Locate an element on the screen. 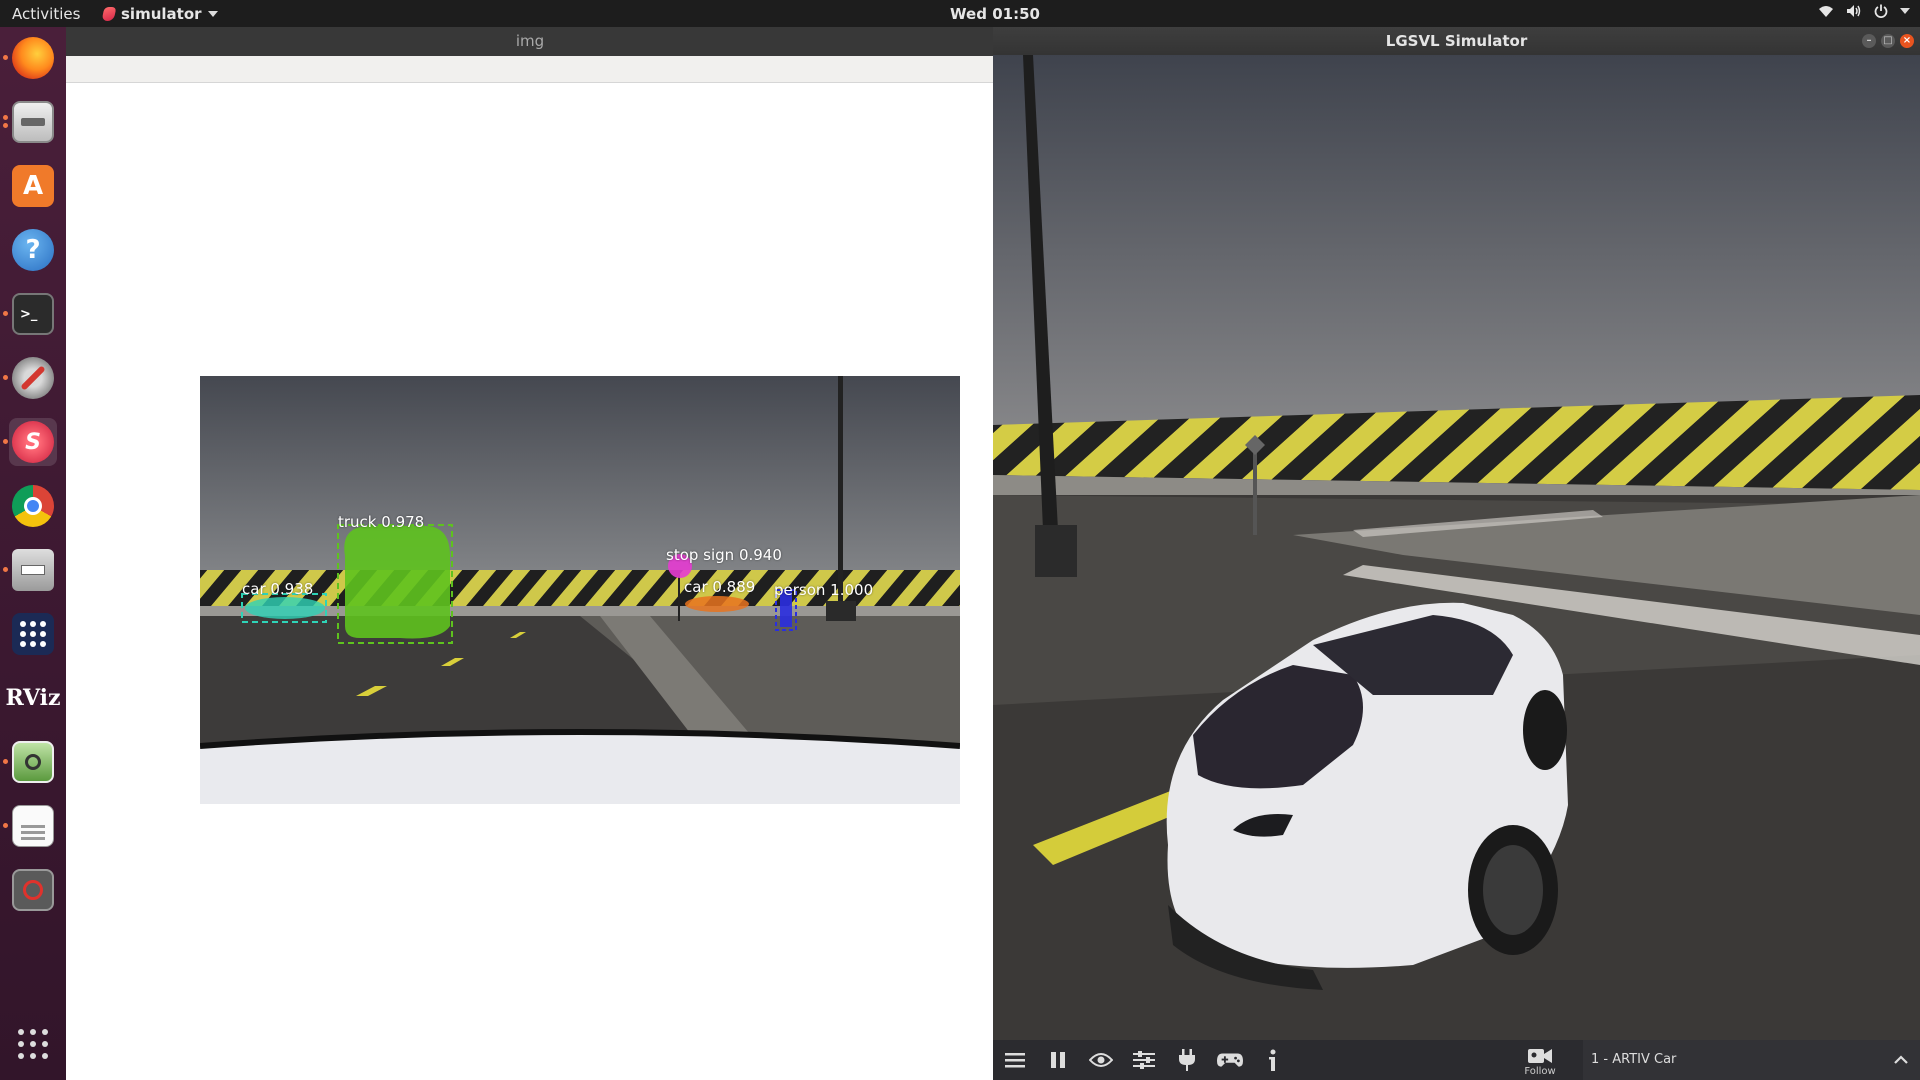 This screenshot has height=1080, width=1920. minimize-icon: – is located at coordinates (1869, 41).